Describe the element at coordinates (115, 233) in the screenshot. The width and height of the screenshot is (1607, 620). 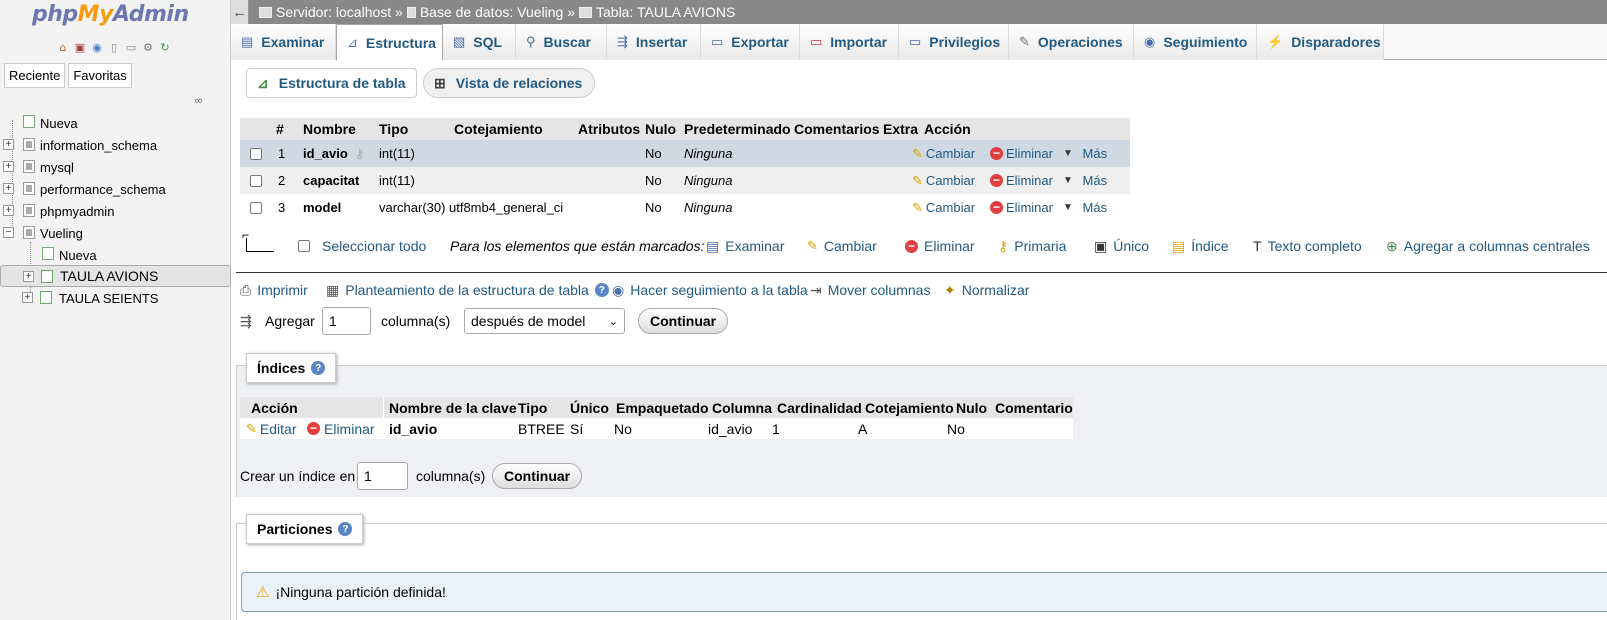
I see `tree-item-vueling: − Vueling` at that location.